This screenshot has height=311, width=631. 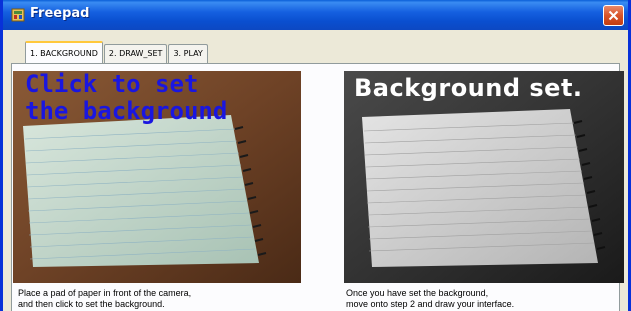 I want to click on close-icon, so click(x=613, y=15).